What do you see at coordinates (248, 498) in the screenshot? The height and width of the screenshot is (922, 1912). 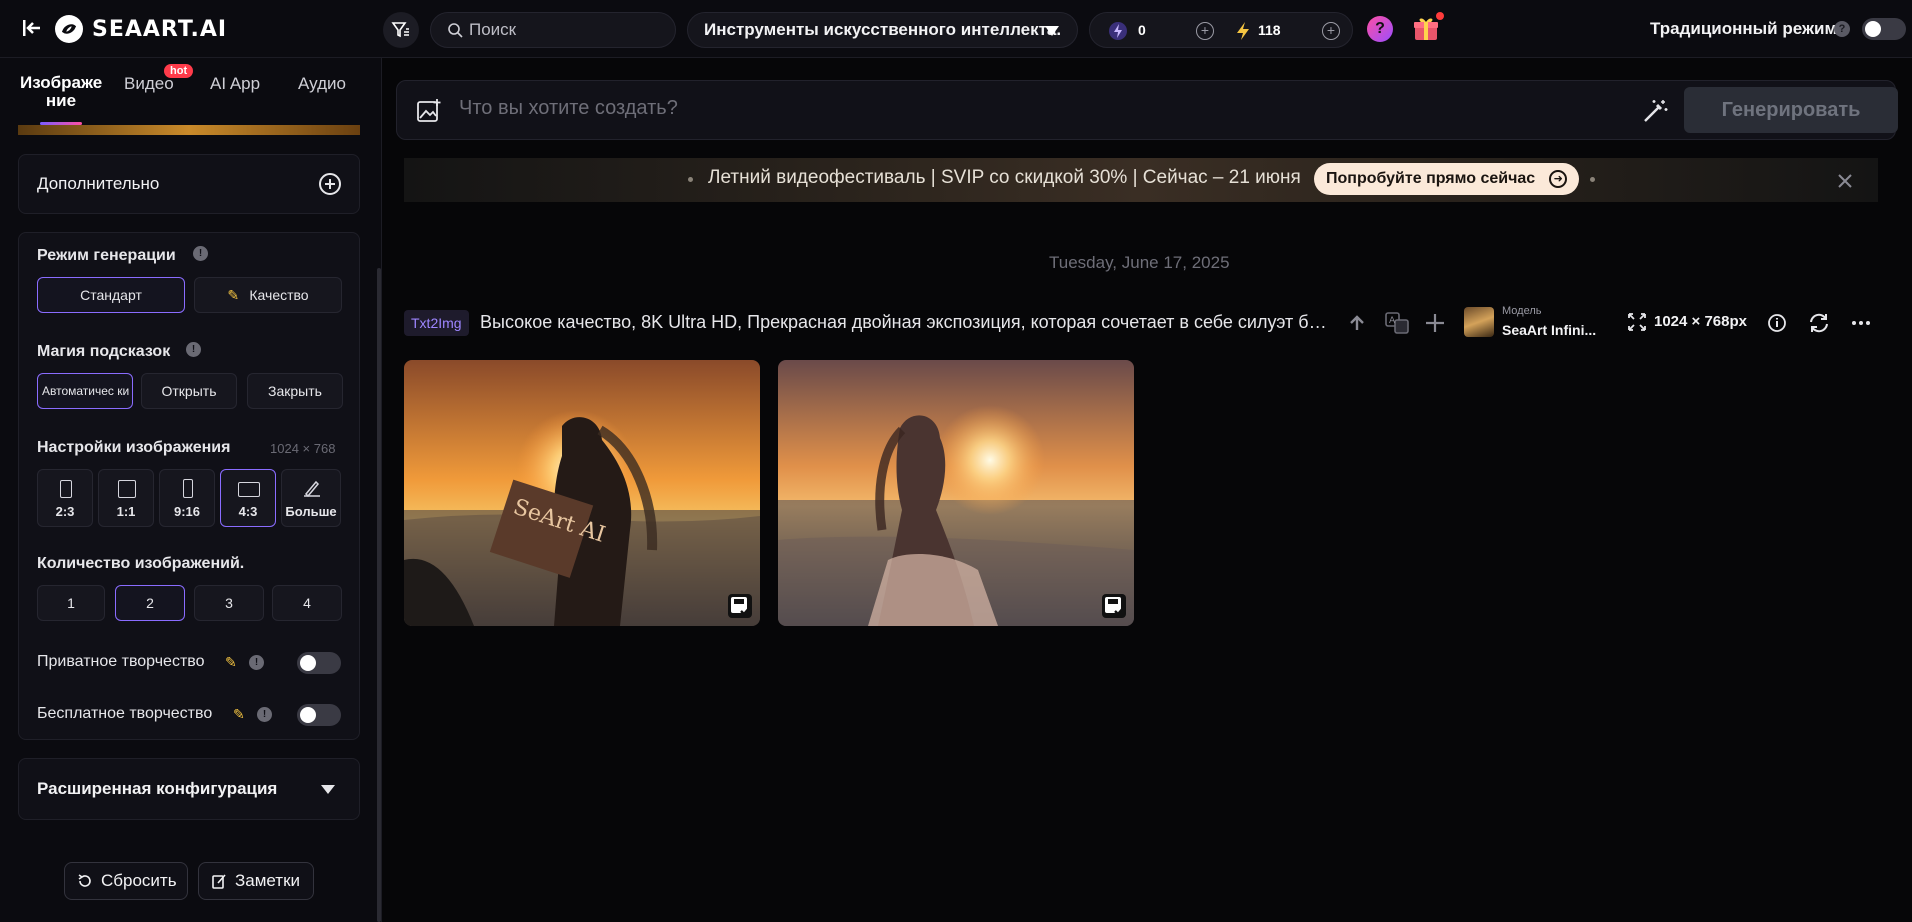 I see `ratio-4-3: 4:3` at bounding box center [248, 498].